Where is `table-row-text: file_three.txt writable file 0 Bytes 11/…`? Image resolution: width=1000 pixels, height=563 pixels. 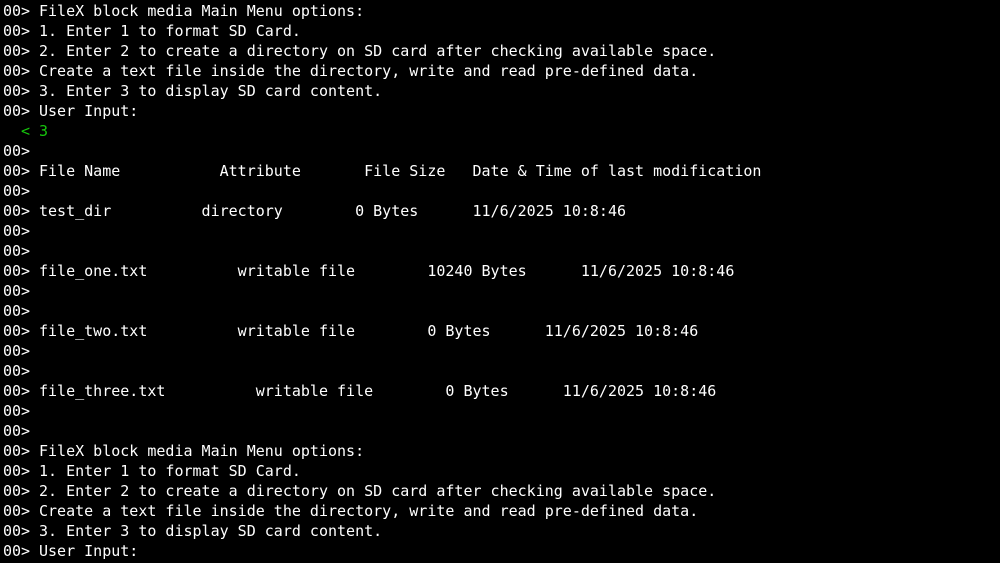
table-row-text: file_three.txt writable file 0 Bytes 11/… is located at coordinates (378, 391).